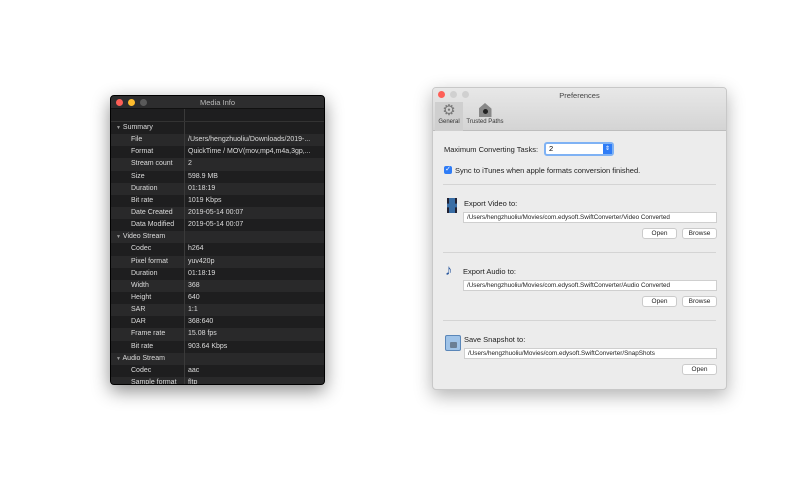 The width and height of the screenshot is (800, 500). What do you see at coordinates (659, 301) in the screenshot?
I see `audio-open-button: Open` at bounding box center [659, 301].